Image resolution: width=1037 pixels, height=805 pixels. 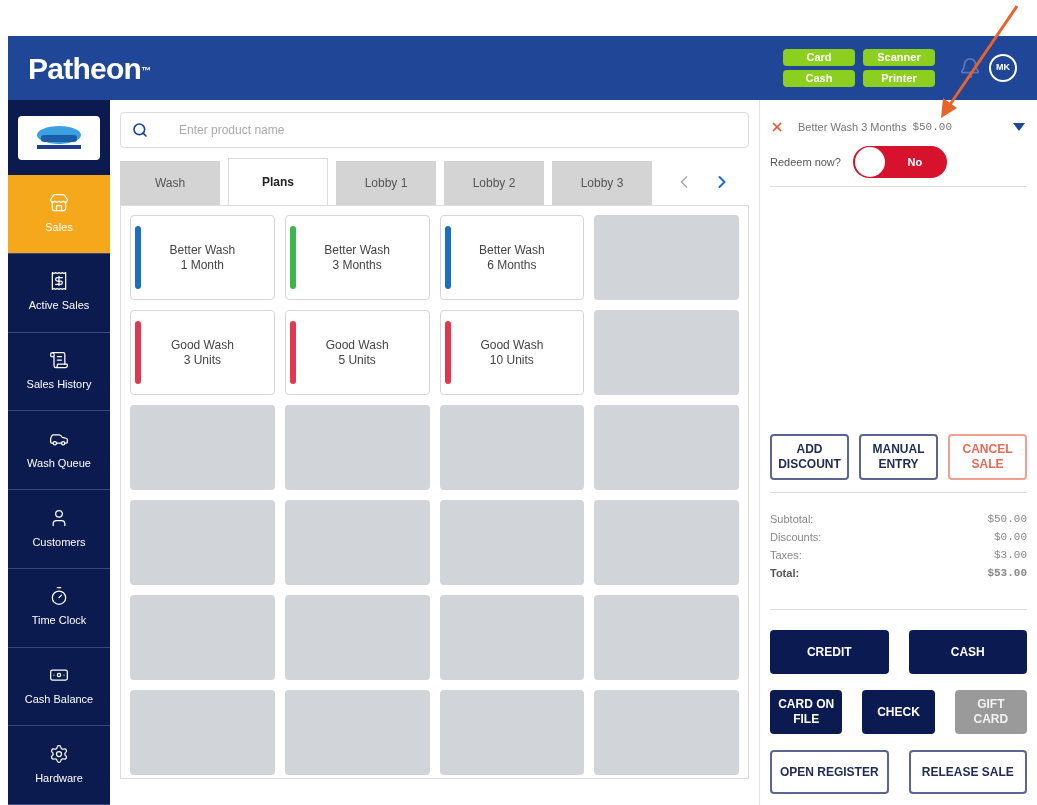 I want to click on sidebar-item: Customers, so click(x=59, y=529).